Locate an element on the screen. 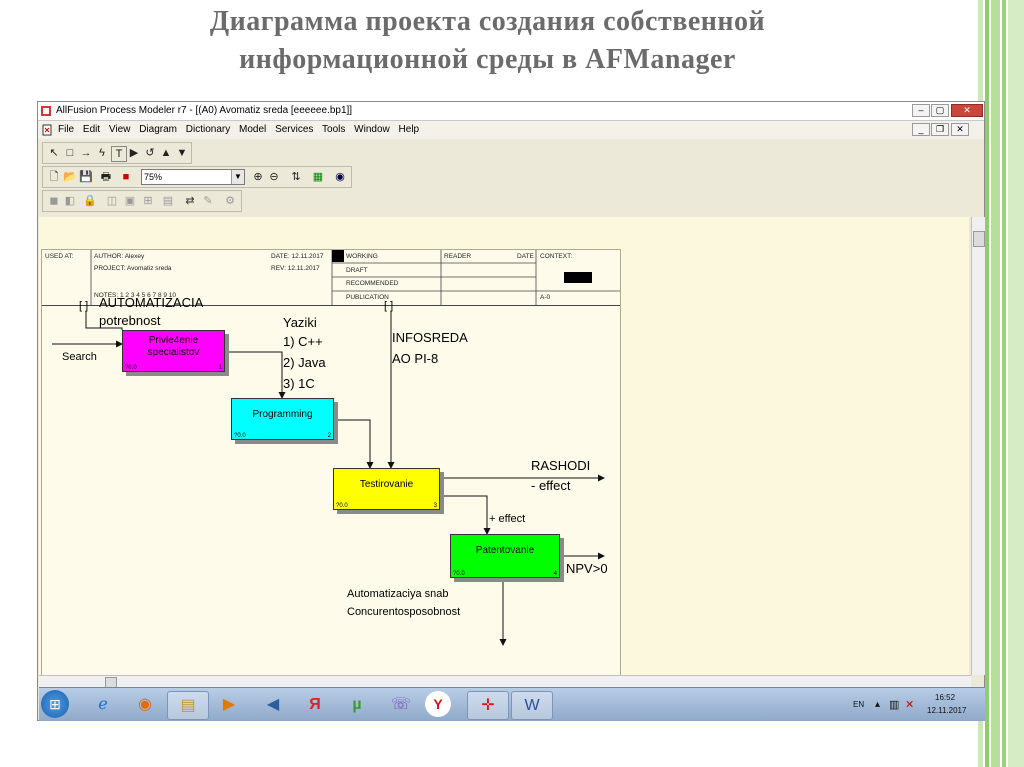 The height and width of the screenshot is (767, 1024). yandex-browser-icon: Y is located at coordinates (438, 704).